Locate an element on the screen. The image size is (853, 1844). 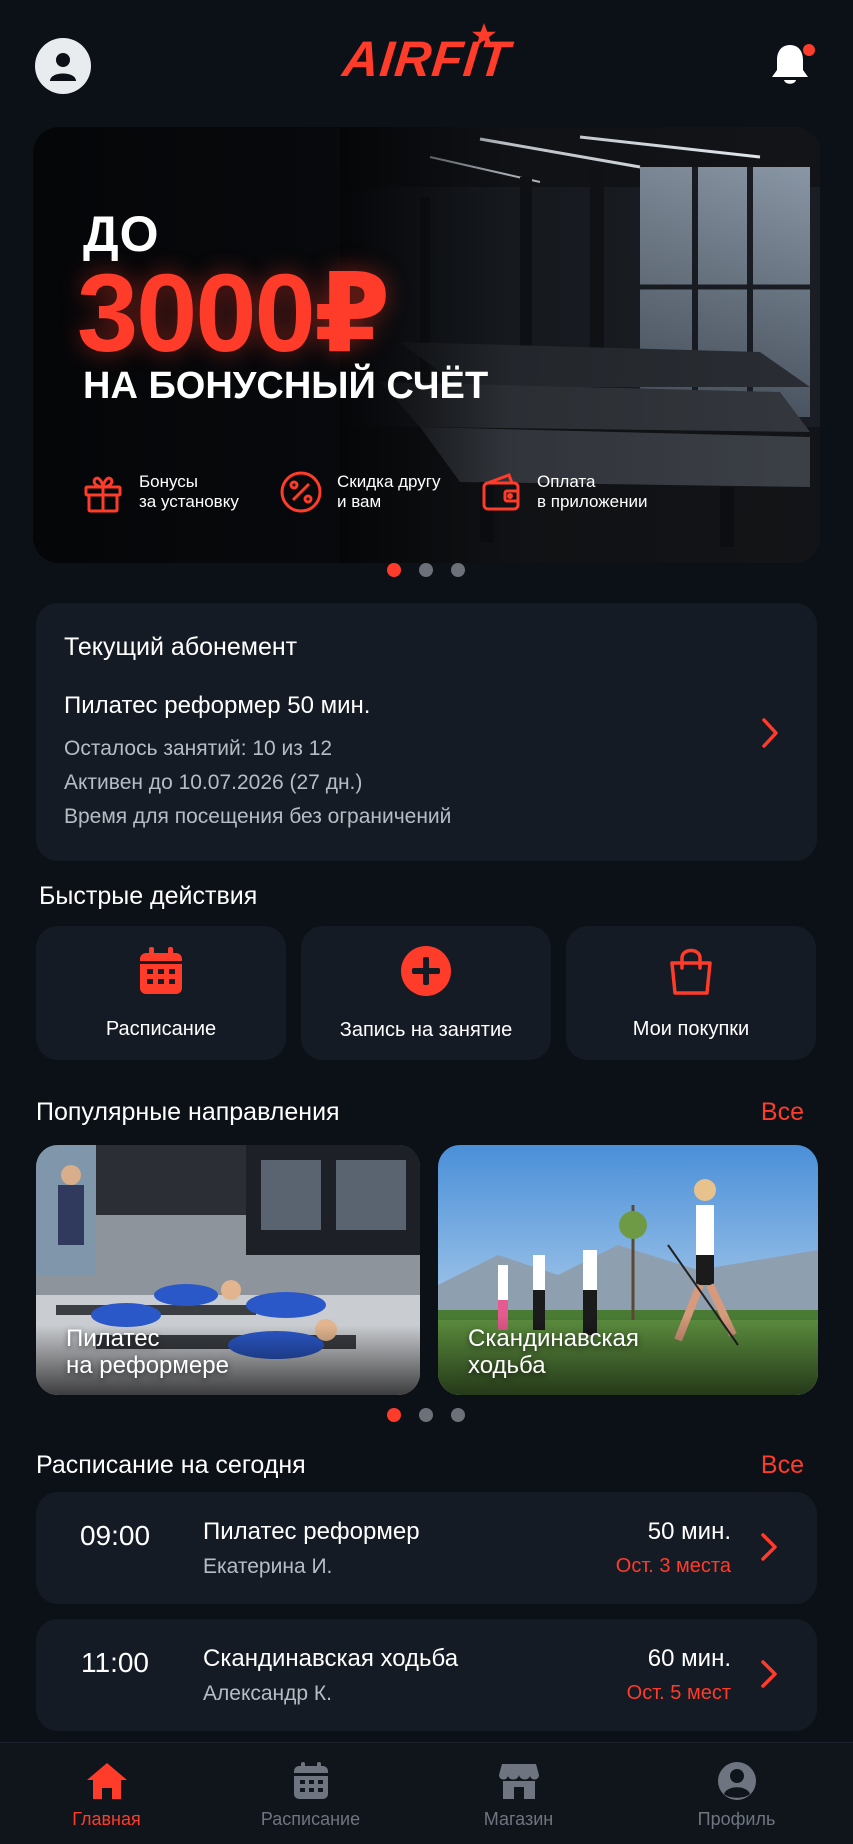
banner-pagination is located at coordinates (426, 570).